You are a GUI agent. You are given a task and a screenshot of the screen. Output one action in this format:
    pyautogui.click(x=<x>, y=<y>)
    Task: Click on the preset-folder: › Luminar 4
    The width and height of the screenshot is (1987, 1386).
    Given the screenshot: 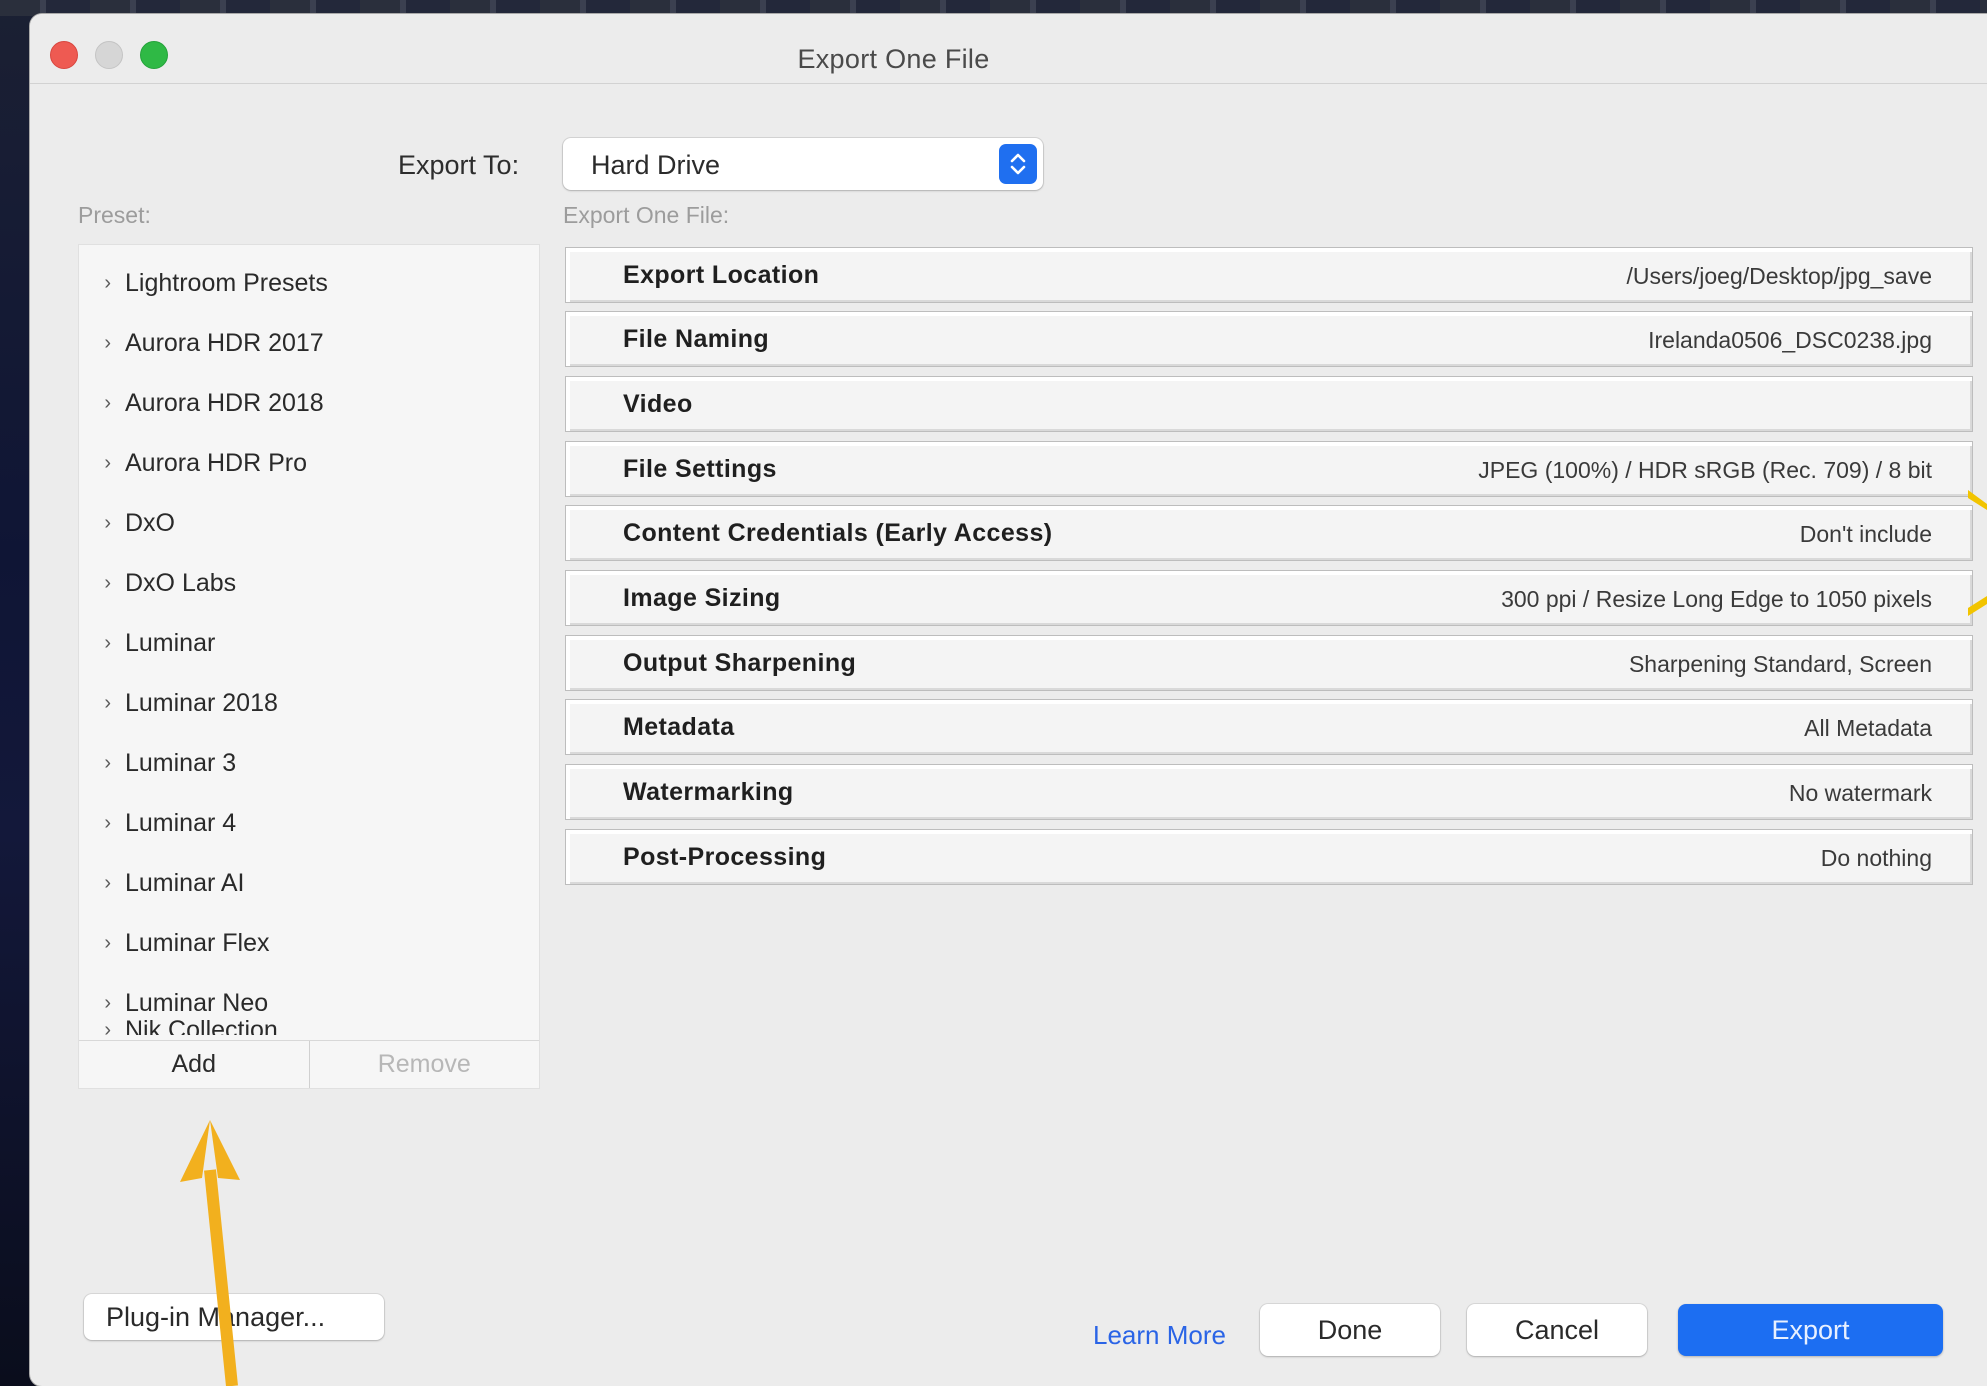 What is the action you would take?
    pyautogui.click(x=309, y=823)
    